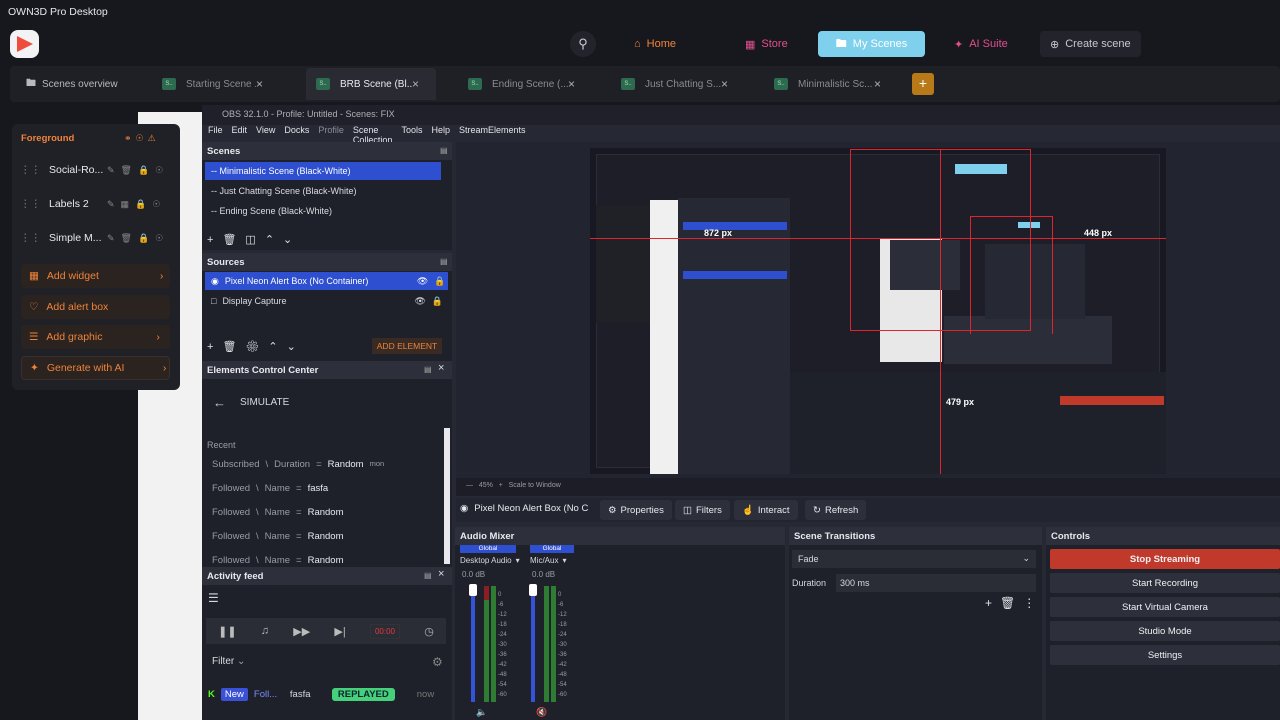 This screenshot has height=720, width=1280. I want to click on scene-item: -- Just Chatting Scene (Black-White), so click(323, 191).